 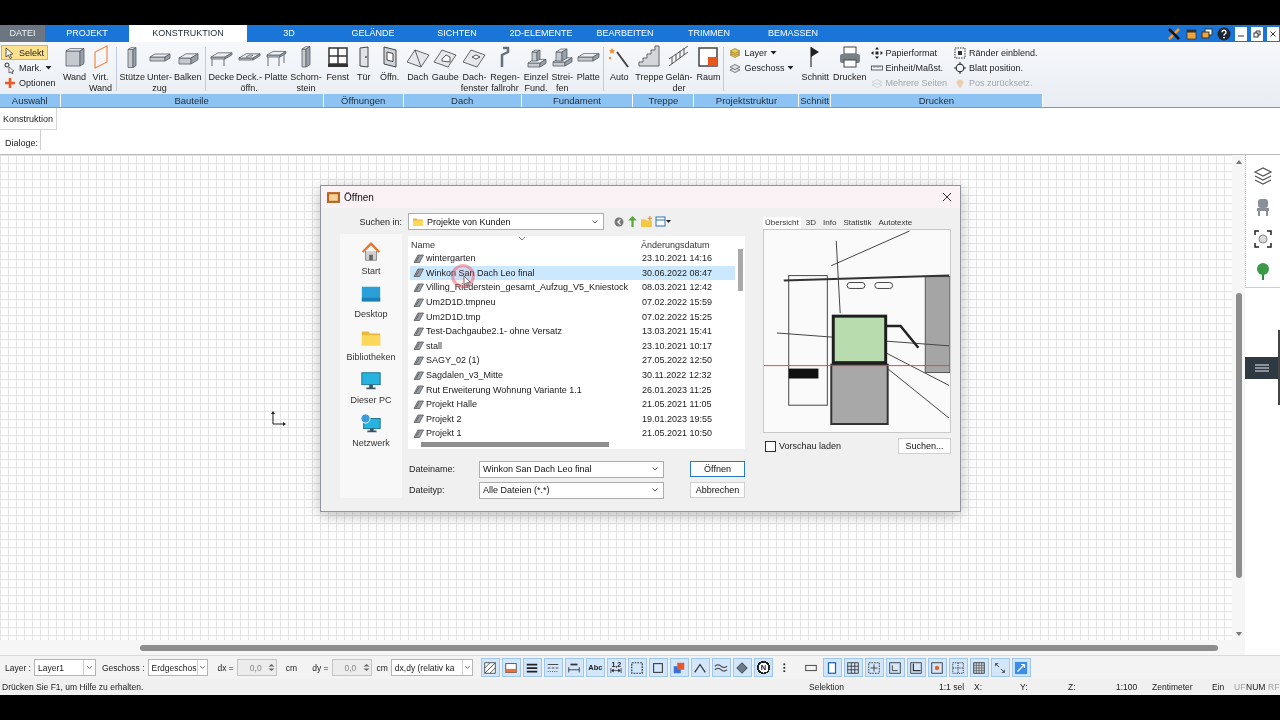 I want to click on ribbon-button: Gelän- der, so click(x=679, y=69).